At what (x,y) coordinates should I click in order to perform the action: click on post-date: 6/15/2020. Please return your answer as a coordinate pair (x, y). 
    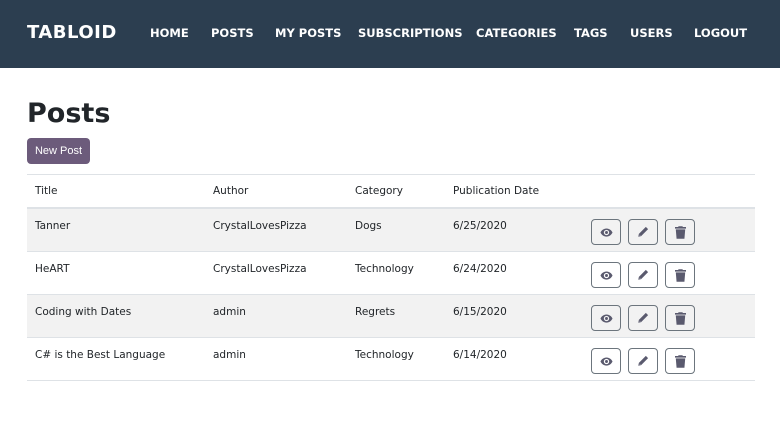
    Looking at the image, I should click on (480, 312).